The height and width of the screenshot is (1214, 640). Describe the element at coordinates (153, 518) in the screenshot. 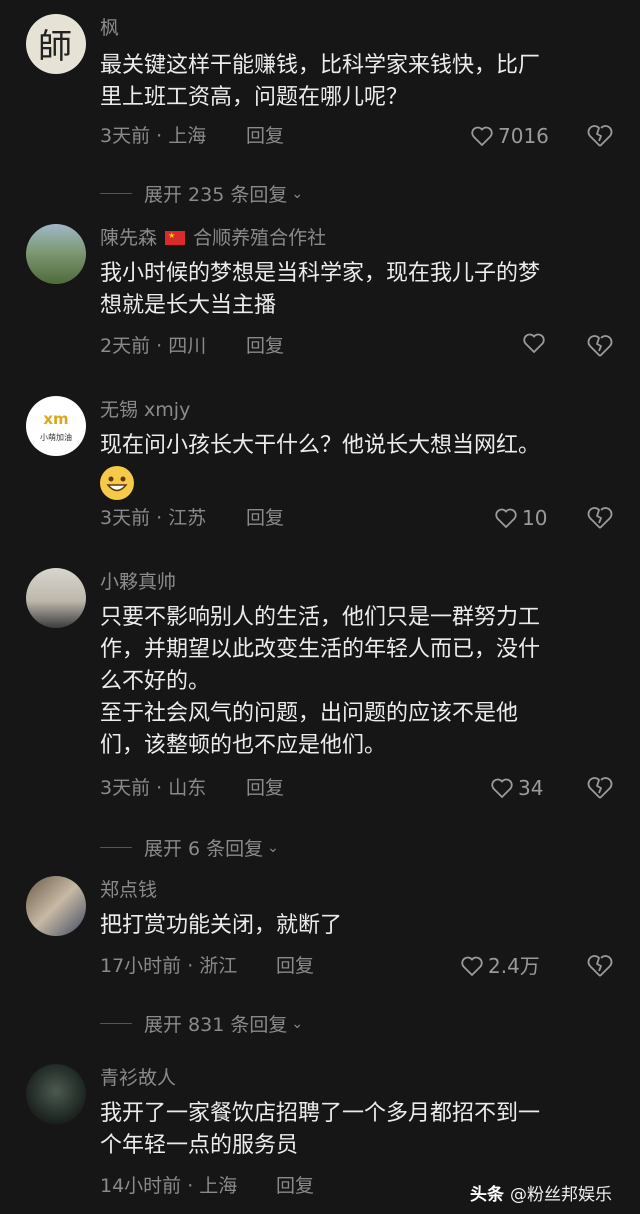

I see `time-location: 3天前 · 江苏` at that location.